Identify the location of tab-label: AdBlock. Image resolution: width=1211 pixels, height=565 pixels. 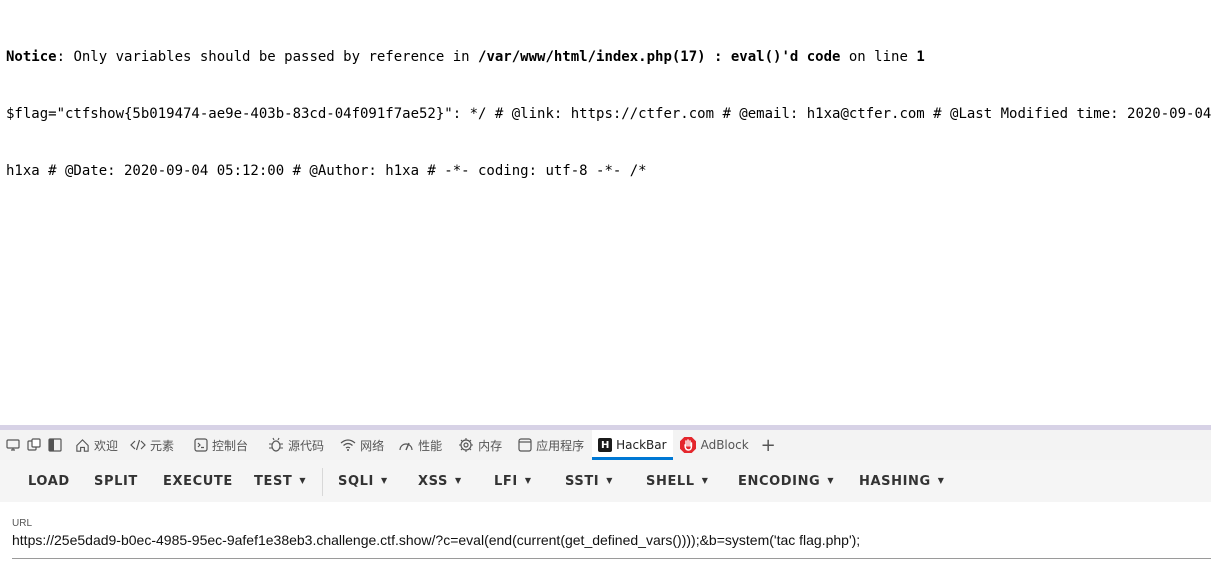
(724, 445).